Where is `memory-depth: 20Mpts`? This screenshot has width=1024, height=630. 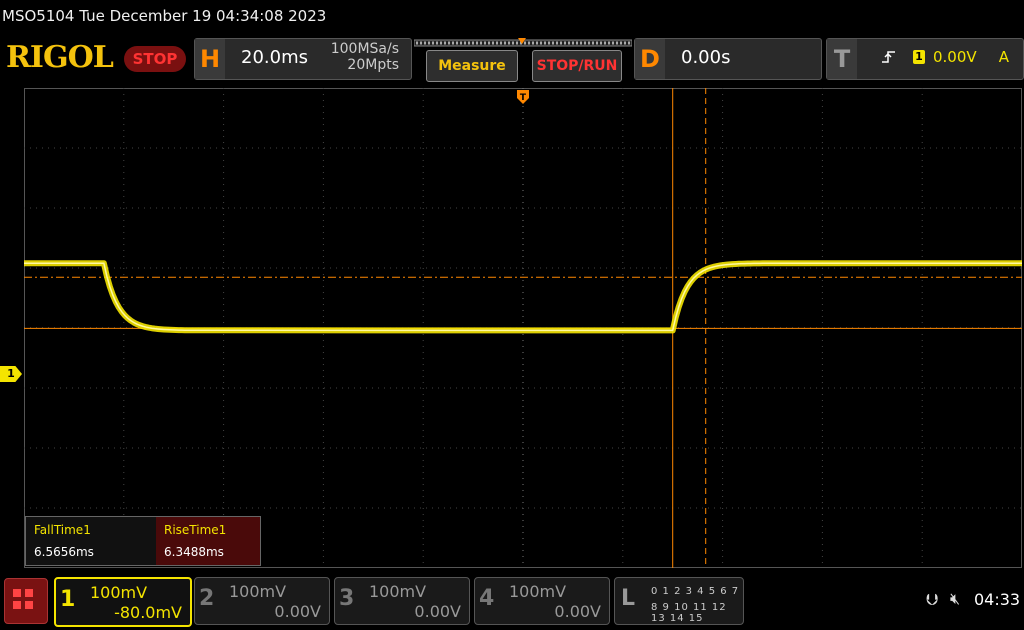 memory-depth: 20Mpts is located at coordinates (373, 65).